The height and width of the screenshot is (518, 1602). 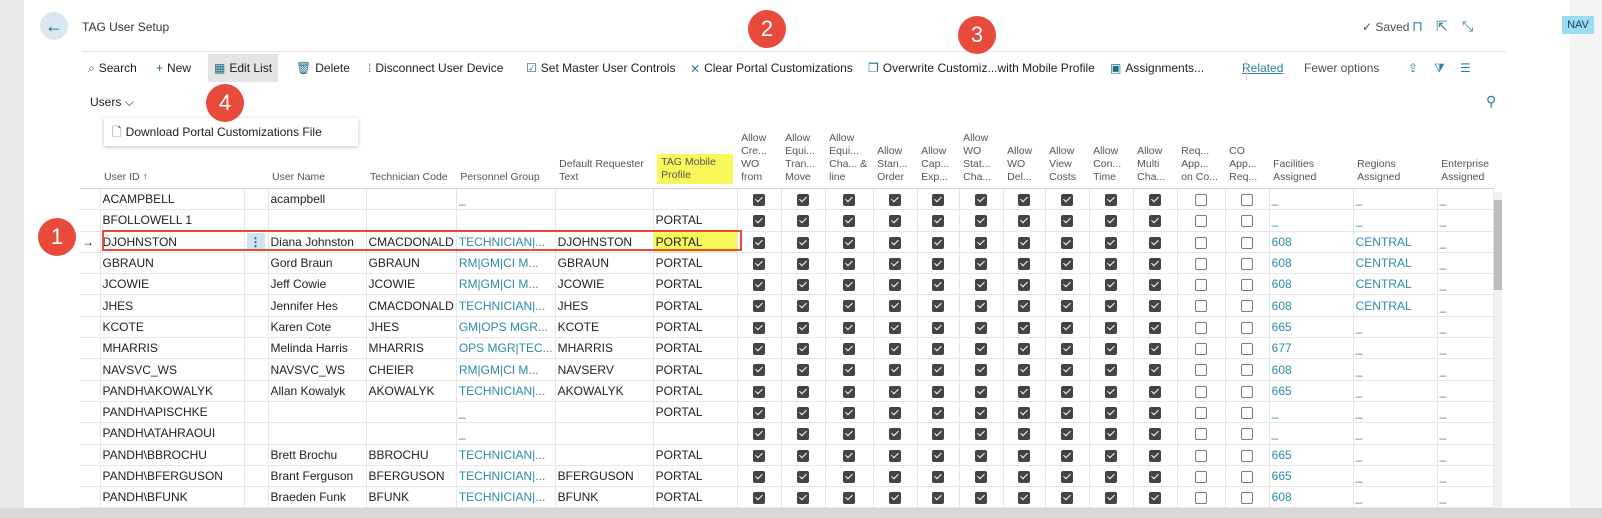 I want to click on technician-code-cell: MHARRIS, so click(x=411, y=348).